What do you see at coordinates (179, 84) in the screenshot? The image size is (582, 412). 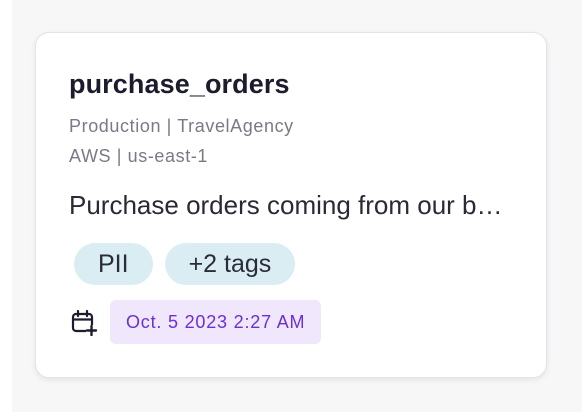 I see `dataset-title: purchase_orders` at bounding box center [179, 84].